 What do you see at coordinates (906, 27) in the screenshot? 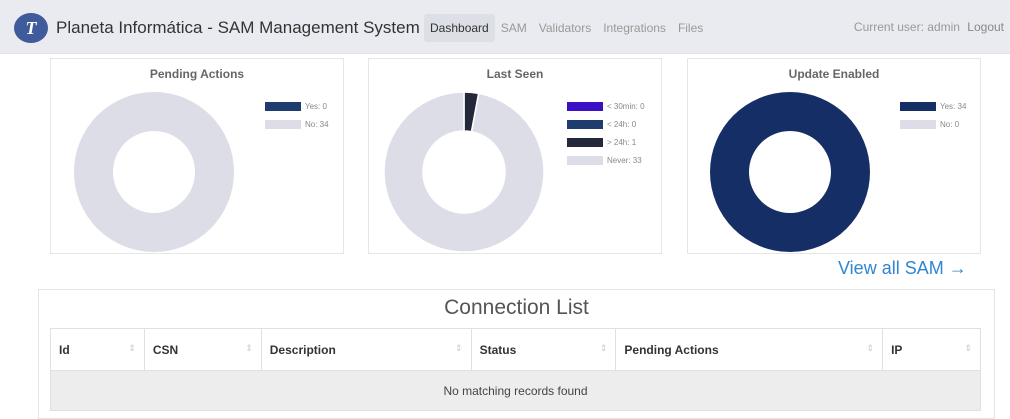
I see `current-user-label: Current user: admin` at bounding box center [906, 27].